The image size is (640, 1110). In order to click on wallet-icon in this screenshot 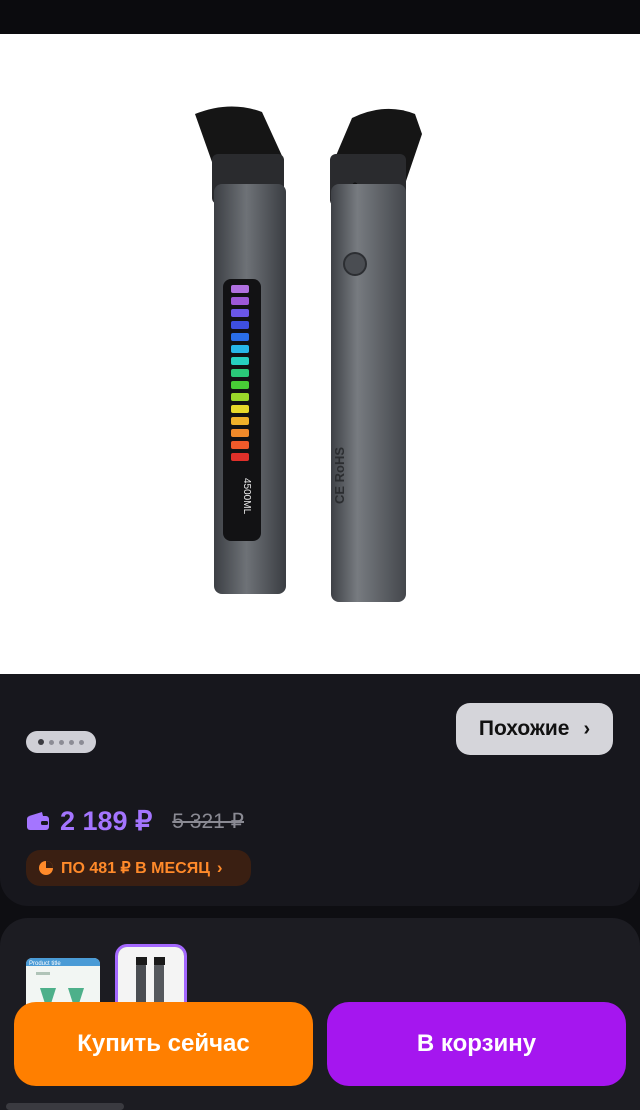, I will do `click(38, 821)`.